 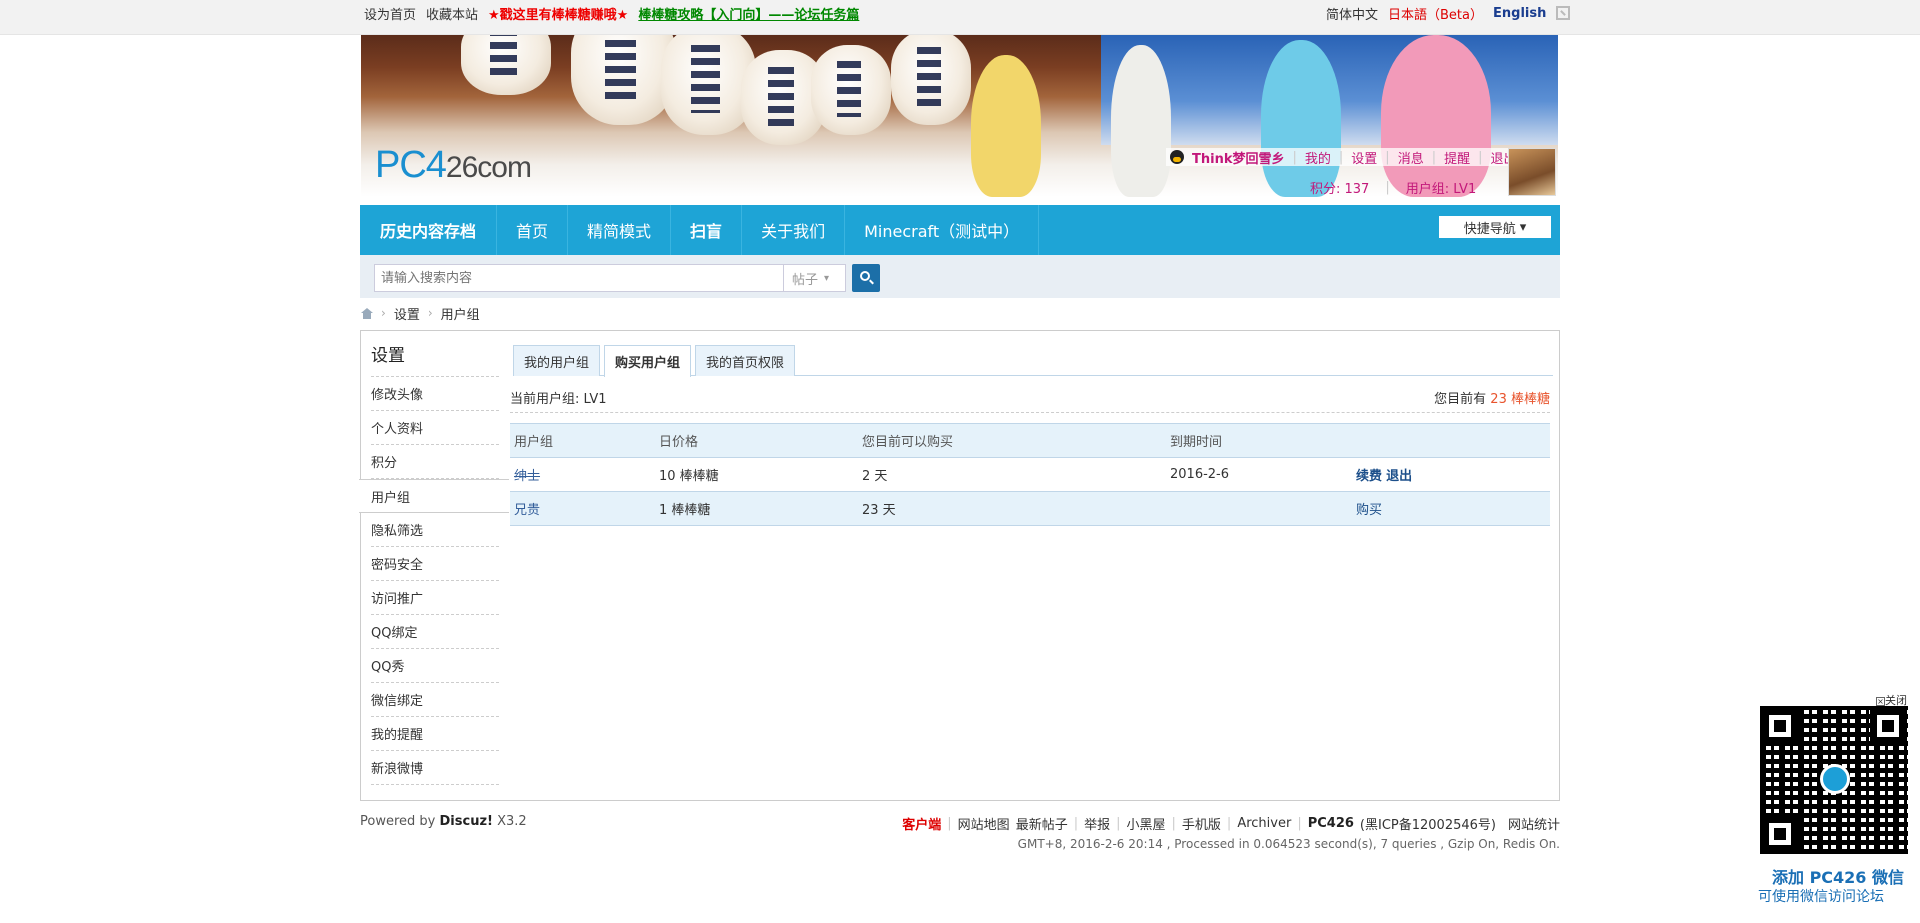 I want to click on main-nav: 历史内容存档 首页 精简模式 扫盲 关于我们 Minecraft（测试中）, so click(x=960, y=230).